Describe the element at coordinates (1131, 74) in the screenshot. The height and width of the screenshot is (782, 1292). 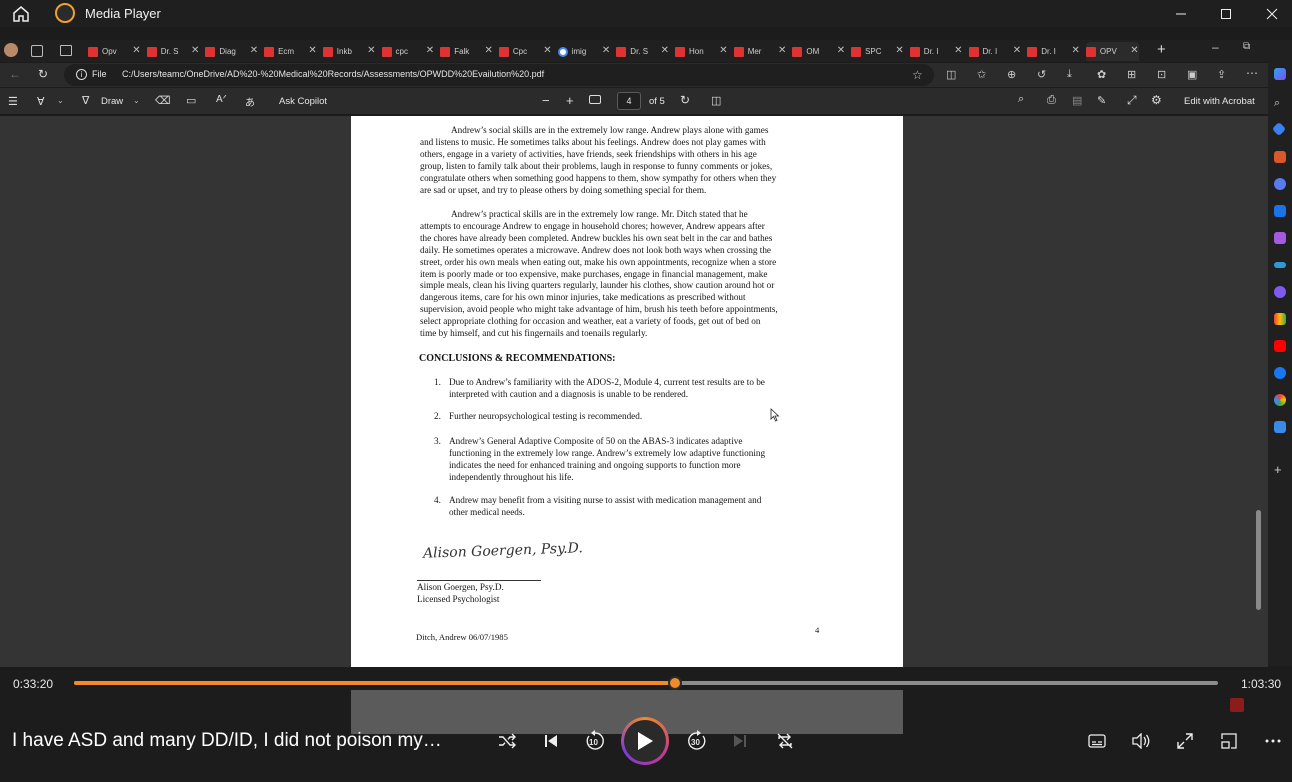
I see `apps-icon: ⊞` at that location.